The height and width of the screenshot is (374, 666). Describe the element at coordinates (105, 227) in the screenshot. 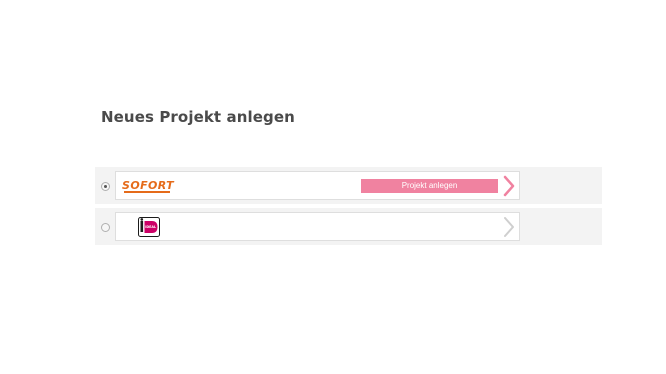

I see `provider-radio-ideal` at that location.